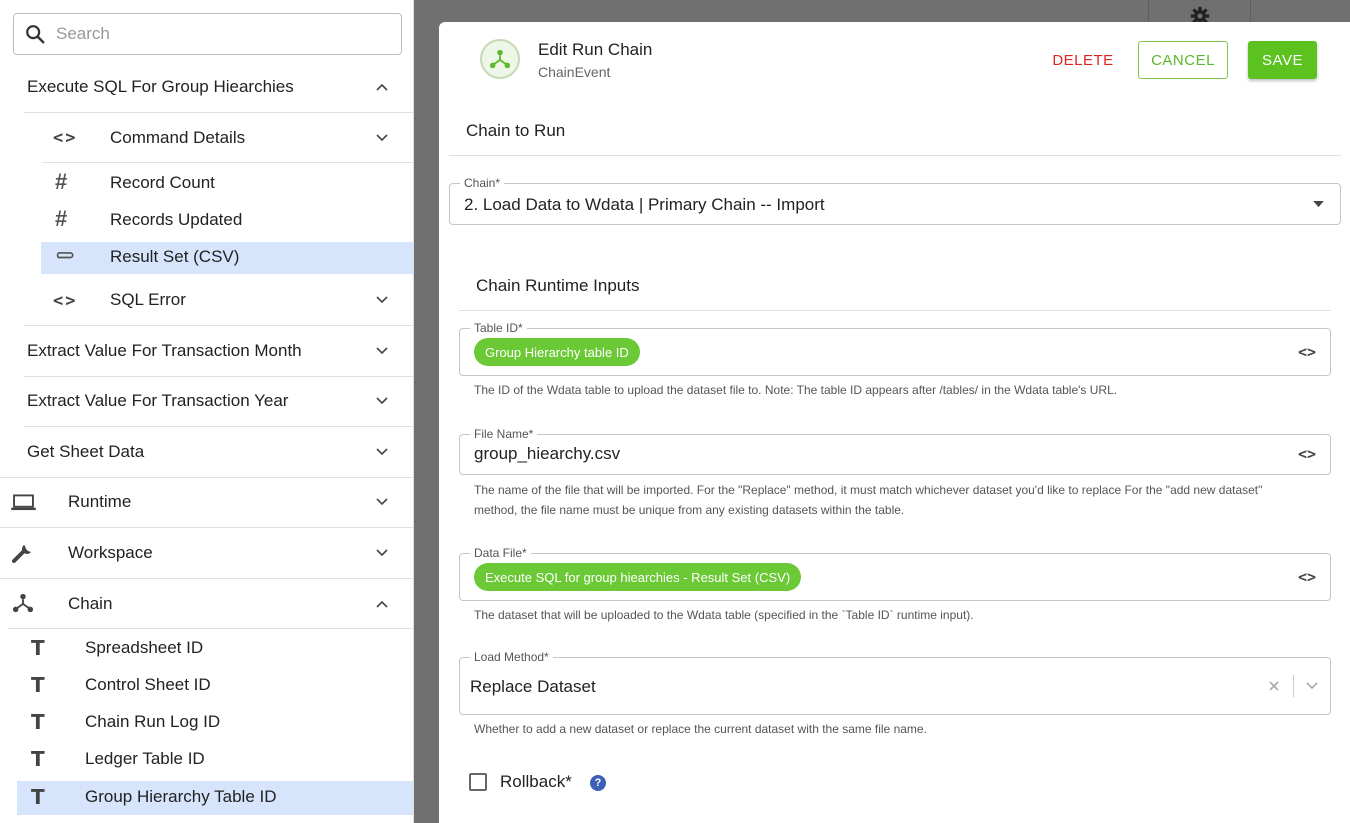 The image size is (1350, 823). Describe the element at coordinates (500, 553) in the screenshot. I see `data-file-label: Data File*` at that location.